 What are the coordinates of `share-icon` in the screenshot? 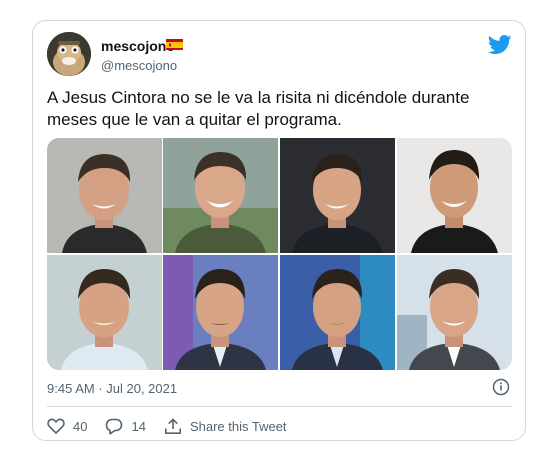 It's located at (172, 426).